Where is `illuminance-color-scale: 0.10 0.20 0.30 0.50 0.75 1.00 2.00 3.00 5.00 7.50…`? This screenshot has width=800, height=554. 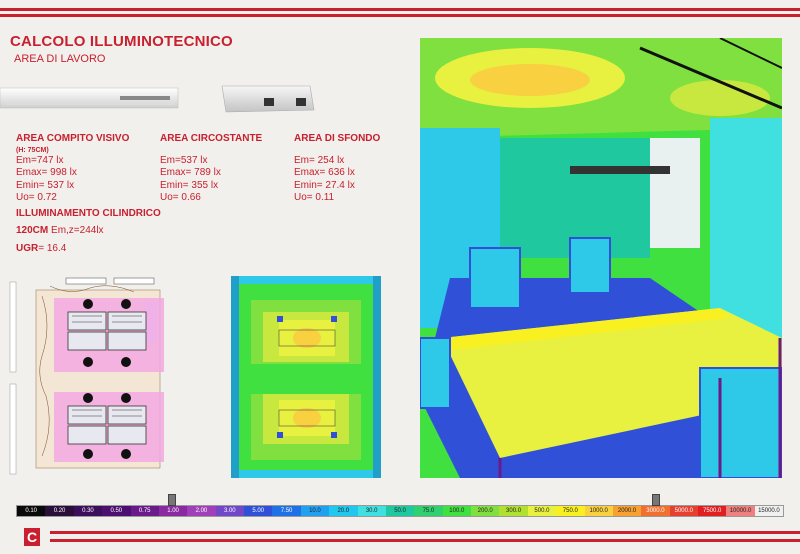
illuminance-color-scale: 0.10 0.20 0.30 0.50 0.75 1.00 2.00 3.00 5.00 7.50… is located at coordinates (400, 511).